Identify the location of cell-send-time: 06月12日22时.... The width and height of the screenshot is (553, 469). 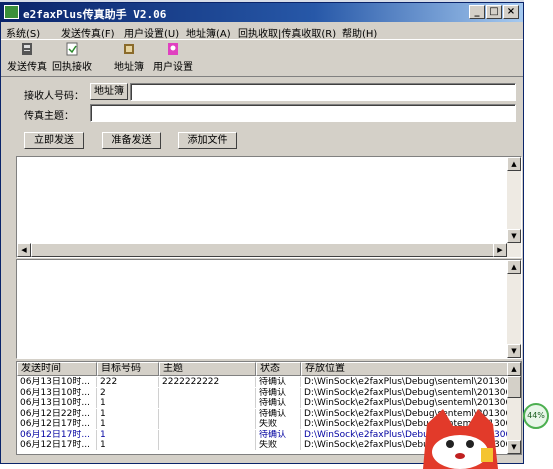
(57, 413).